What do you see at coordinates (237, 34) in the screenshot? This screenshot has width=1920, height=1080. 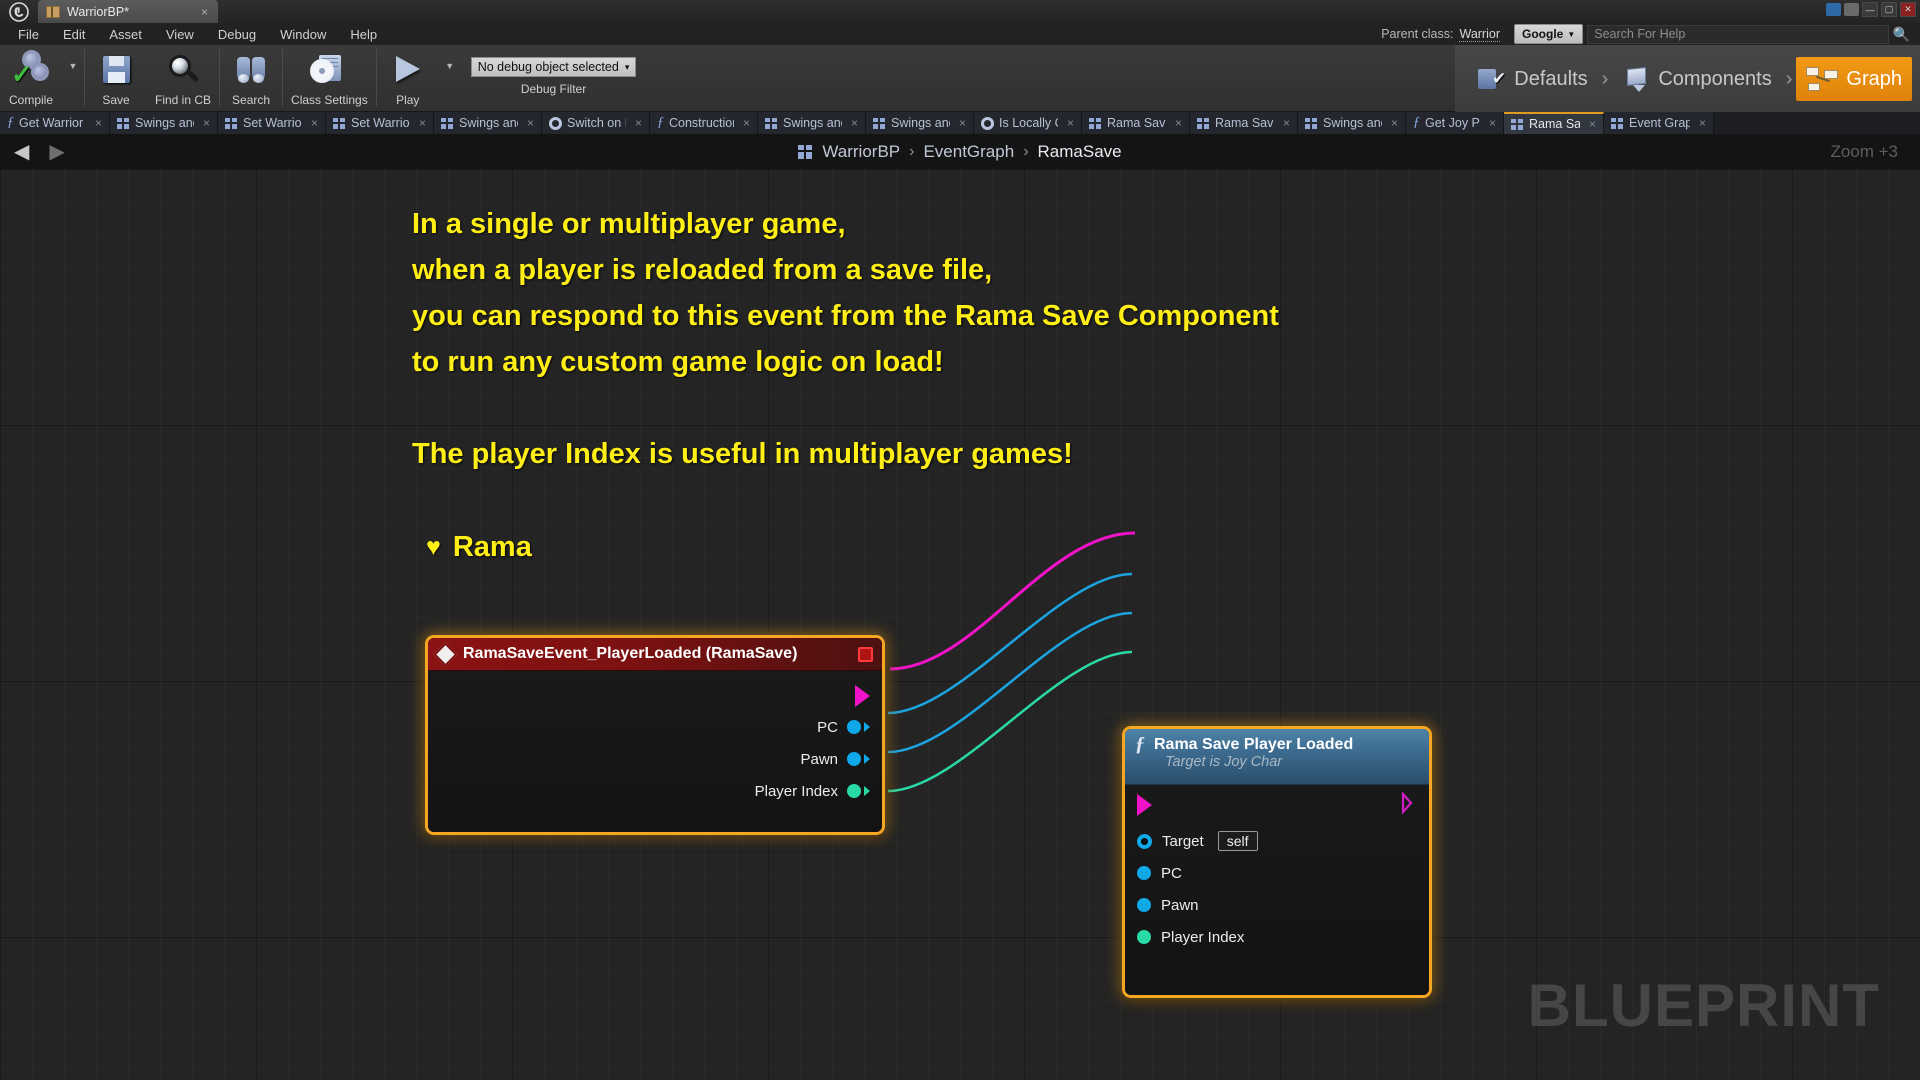 I see `menu-item-debug: Debug` at bounding box center [237, 34].